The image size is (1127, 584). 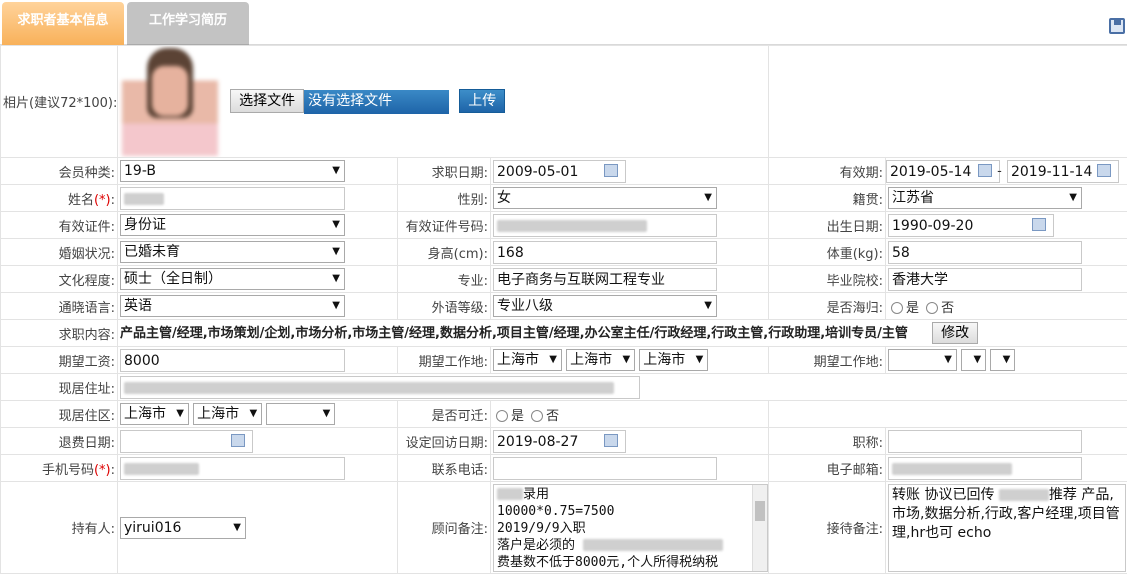 What do you see at coordinates (971, 225) in the screenshot?
I see `birth-date-input: 1990-09-20` at bounding box center [971, 225].